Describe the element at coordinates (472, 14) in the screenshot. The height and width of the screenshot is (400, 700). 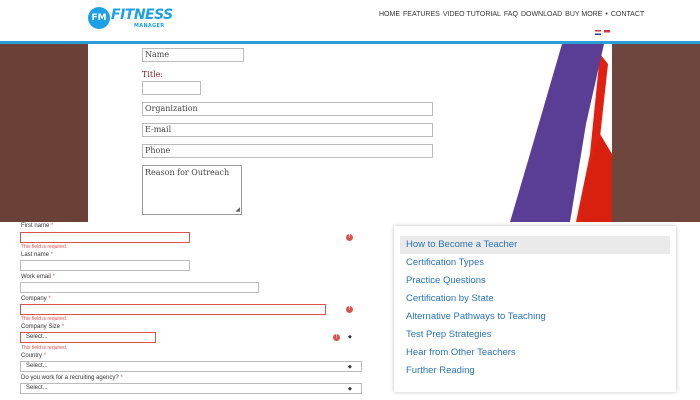
I see `nav-video-tutorial: VIDEO TUTORIAL` at that location.